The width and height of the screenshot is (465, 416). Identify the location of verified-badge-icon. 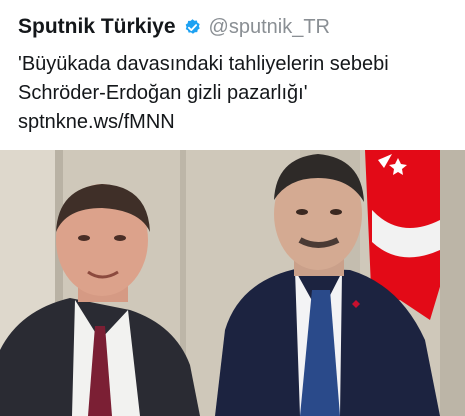
(192, 27).